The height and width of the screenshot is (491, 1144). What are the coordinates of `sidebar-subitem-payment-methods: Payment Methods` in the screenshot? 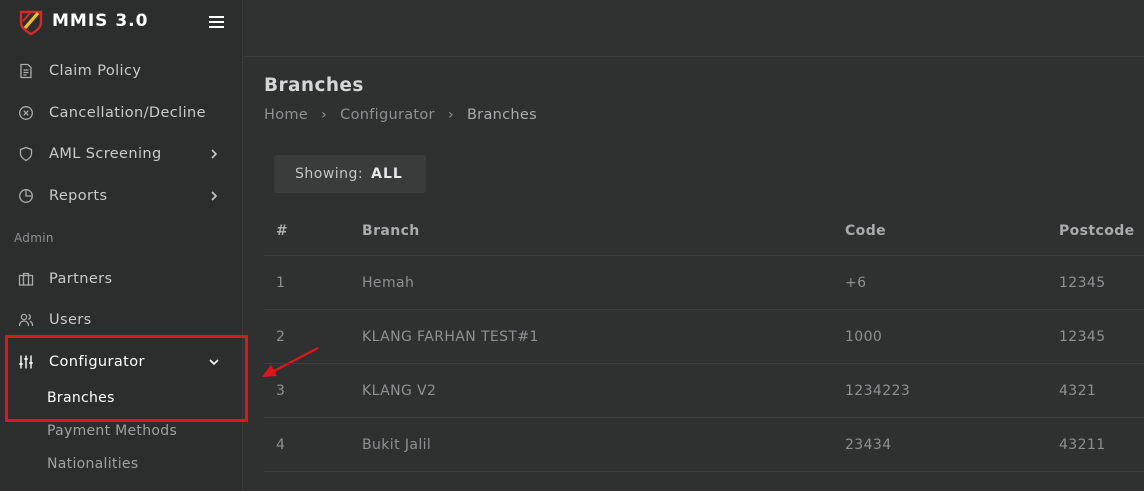 It's located at (112, 431).